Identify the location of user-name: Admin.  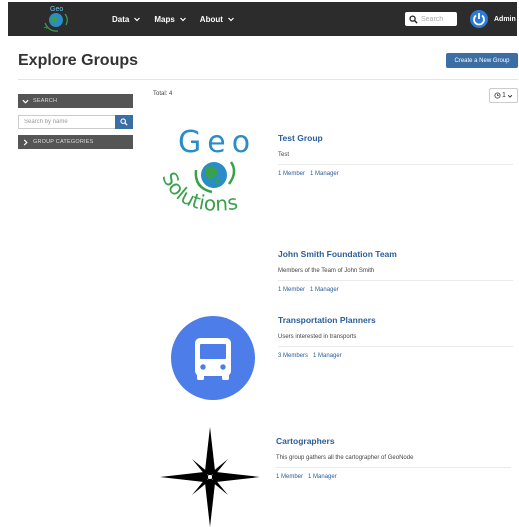
(505, 19).